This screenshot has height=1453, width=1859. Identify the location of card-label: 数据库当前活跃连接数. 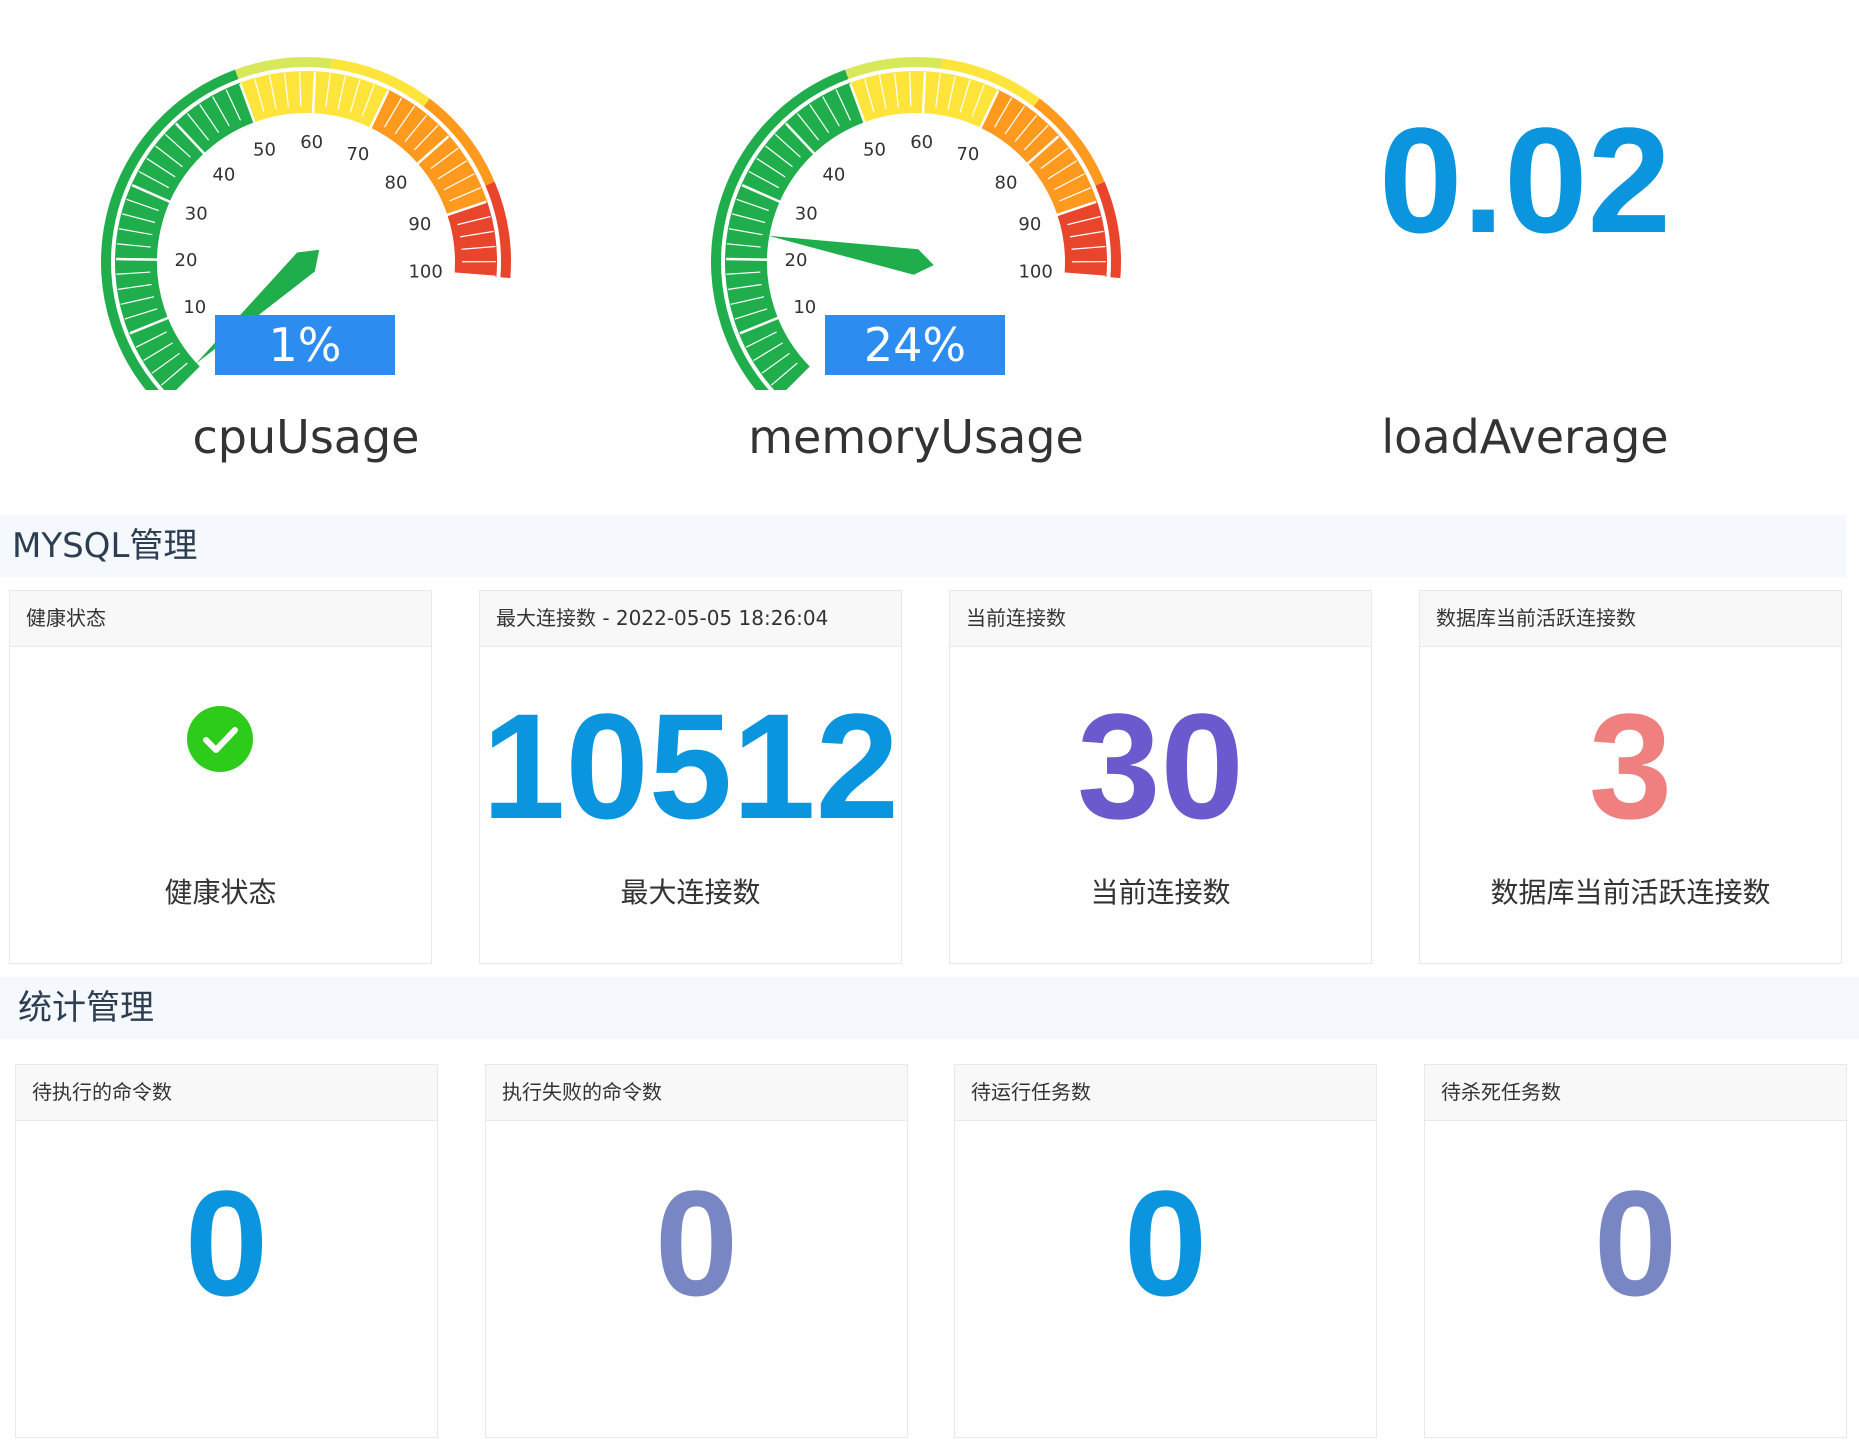
(1630, 892).